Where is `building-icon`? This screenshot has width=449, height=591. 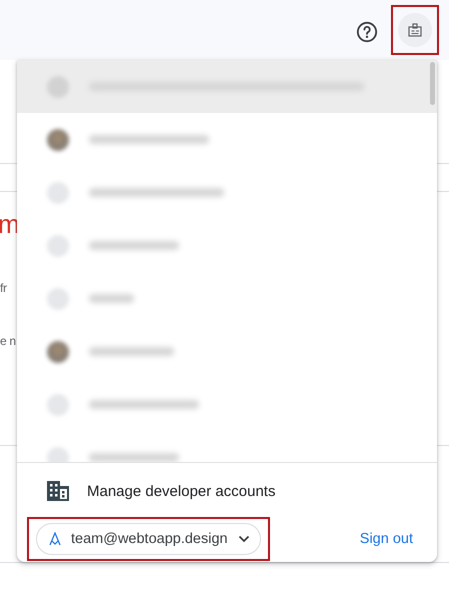 building-icon is located at coordinates (58, 491).